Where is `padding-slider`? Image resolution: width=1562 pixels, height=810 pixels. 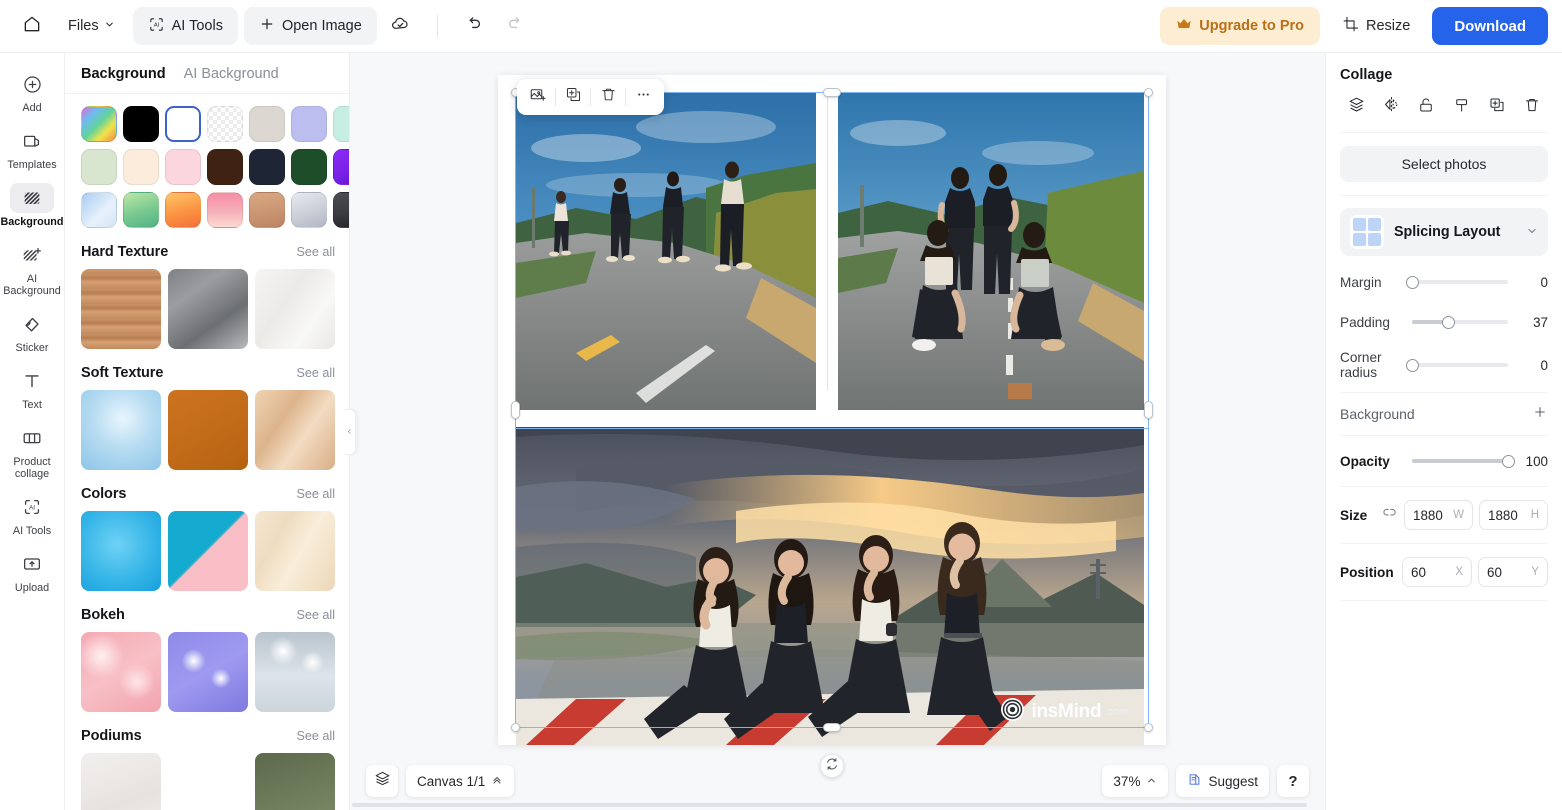 padding-slider is located at coordinates (1460, 322).